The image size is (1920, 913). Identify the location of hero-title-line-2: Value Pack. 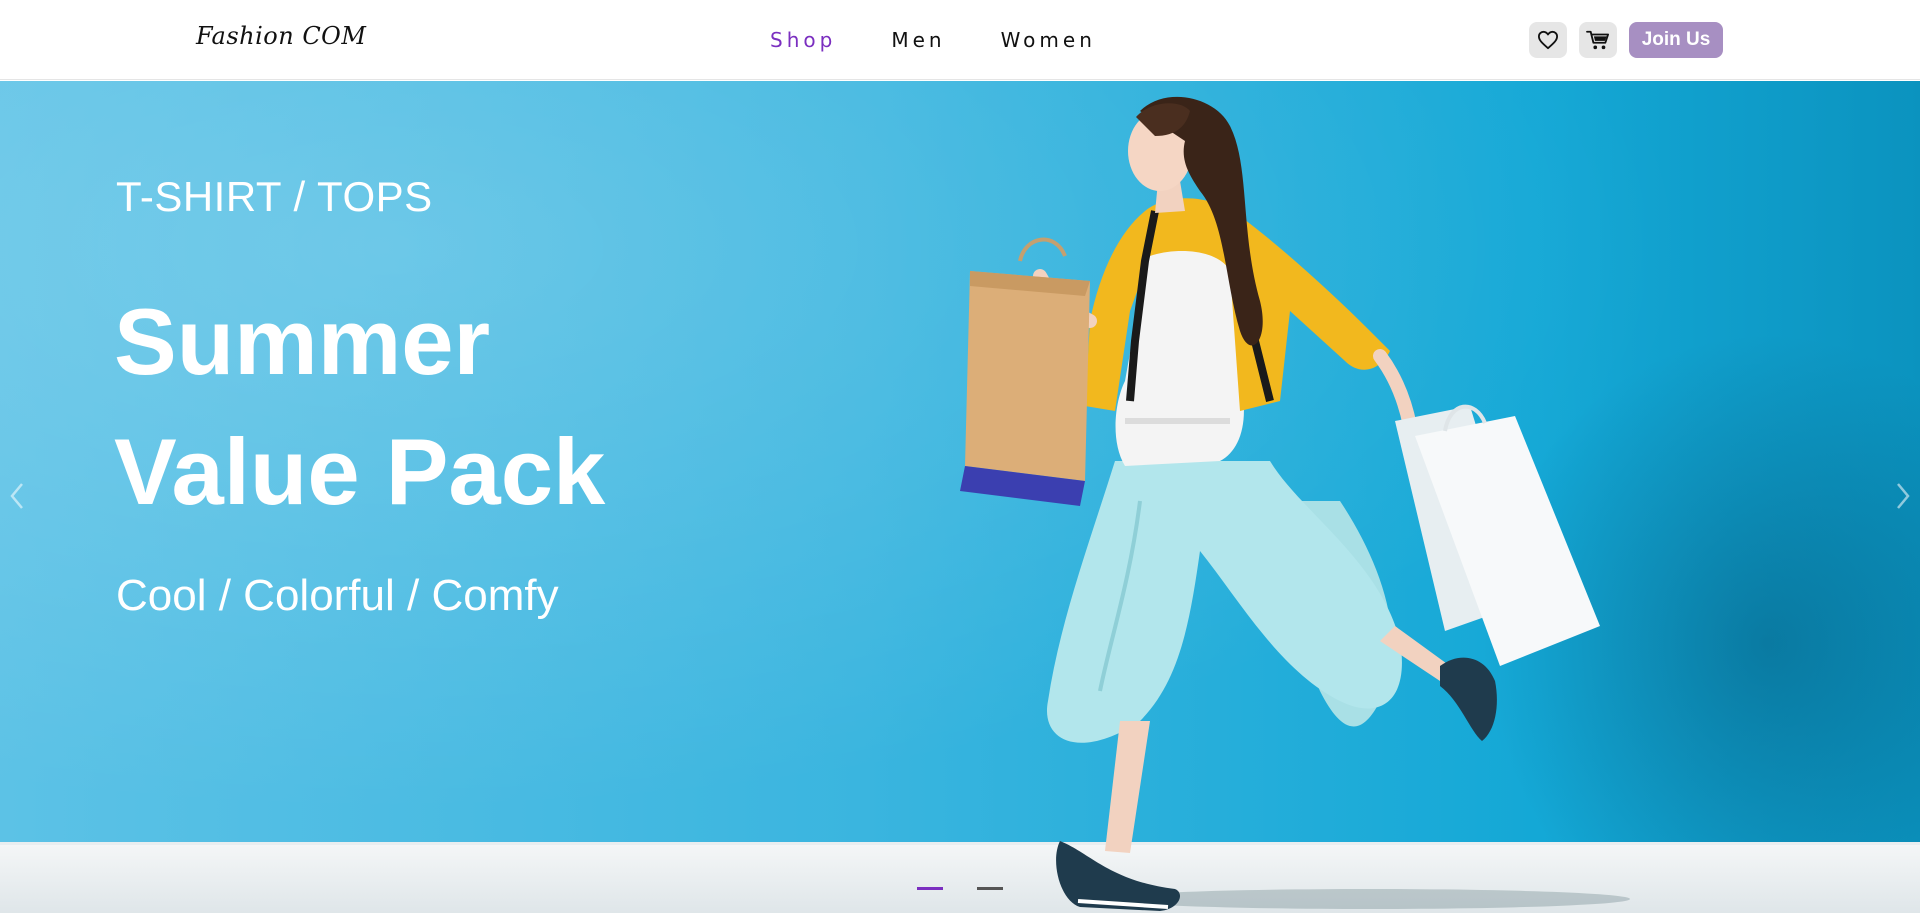
(360, 471).